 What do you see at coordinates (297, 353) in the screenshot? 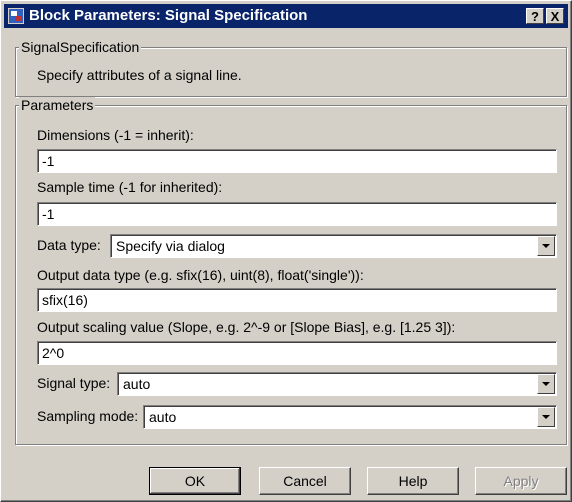
I see `output-scaling-field: 2^0` at bounding box center [297, 353].